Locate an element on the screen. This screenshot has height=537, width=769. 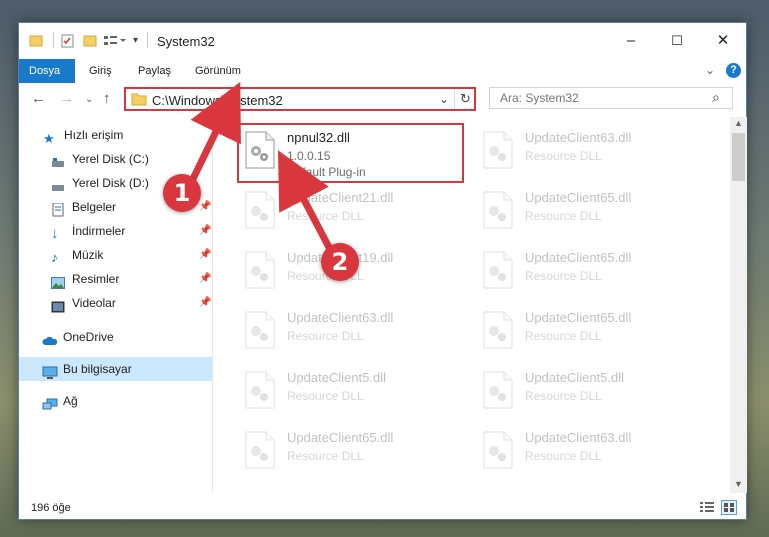
address-divider is located at coordinates (454, 99).